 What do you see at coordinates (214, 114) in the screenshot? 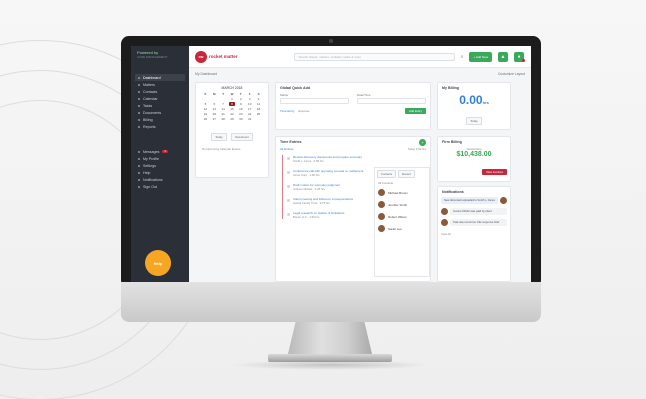
I see `calendar-day: 20` at bounding box center [214, 114].